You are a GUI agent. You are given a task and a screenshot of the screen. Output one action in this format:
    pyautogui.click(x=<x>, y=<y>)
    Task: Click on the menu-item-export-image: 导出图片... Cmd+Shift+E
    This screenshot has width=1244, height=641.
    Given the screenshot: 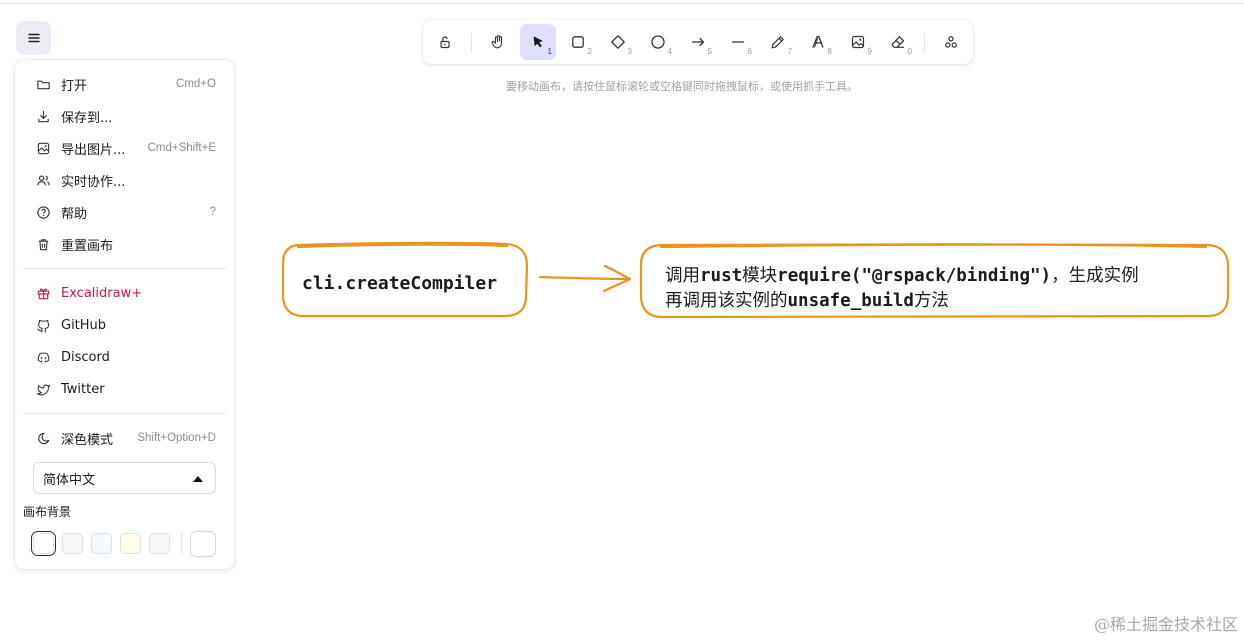 What is the action you would take?
    pyautogui.click(x=124, y=148)
    